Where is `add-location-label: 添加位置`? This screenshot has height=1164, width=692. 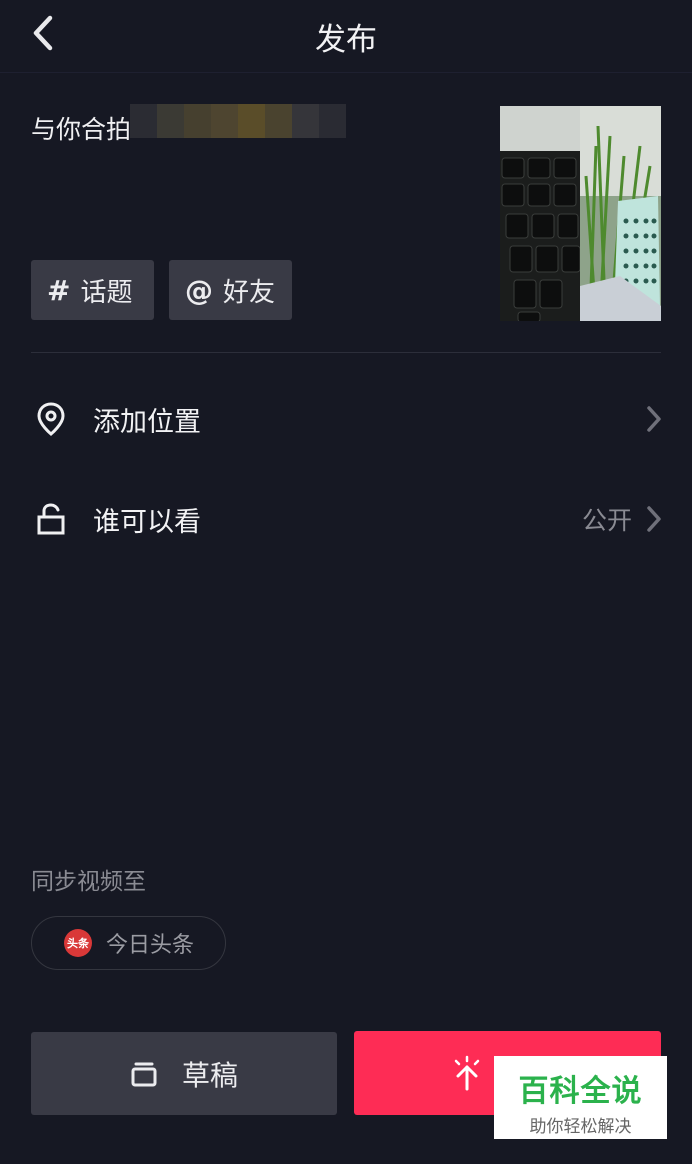
add-location-label: 添加位置 is located at coordinates (147, 422).